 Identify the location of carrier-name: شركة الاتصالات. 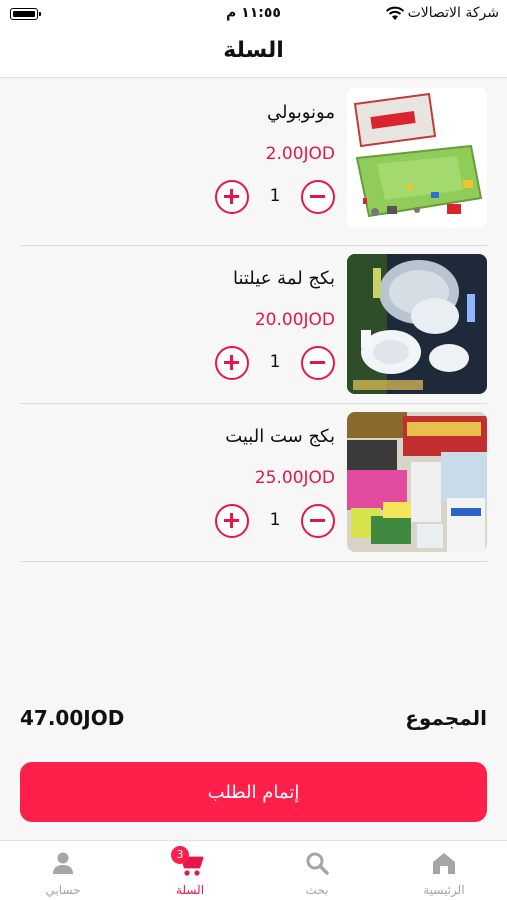
(453, 13).